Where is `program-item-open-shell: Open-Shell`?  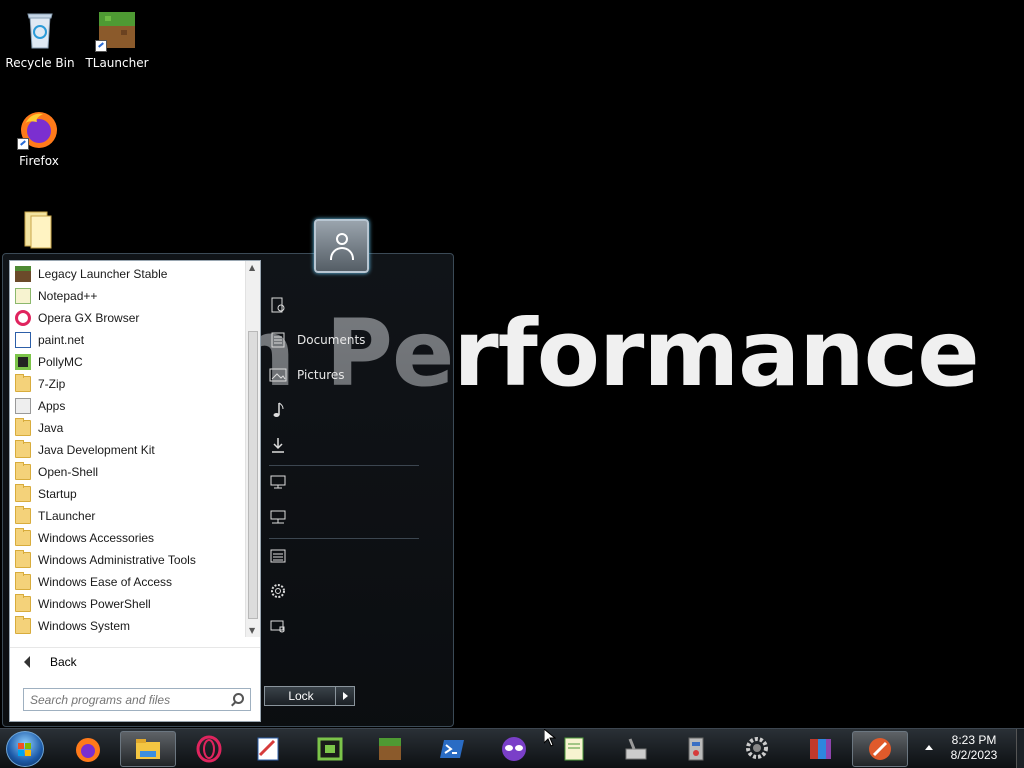 program-item-open-shell: Open-Shell is located at coordinates (128, 472).